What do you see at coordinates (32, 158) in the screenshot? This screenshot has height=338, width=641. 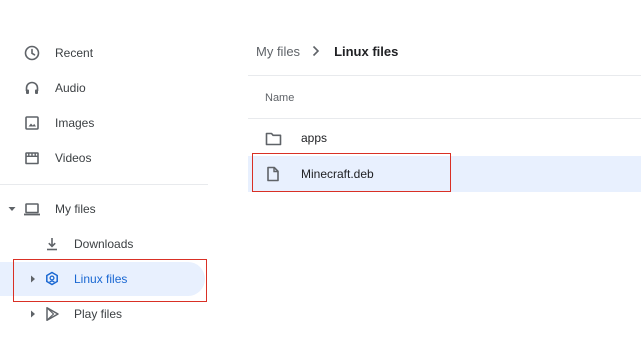 I see `film-icon` at bounding box center [32, 158].